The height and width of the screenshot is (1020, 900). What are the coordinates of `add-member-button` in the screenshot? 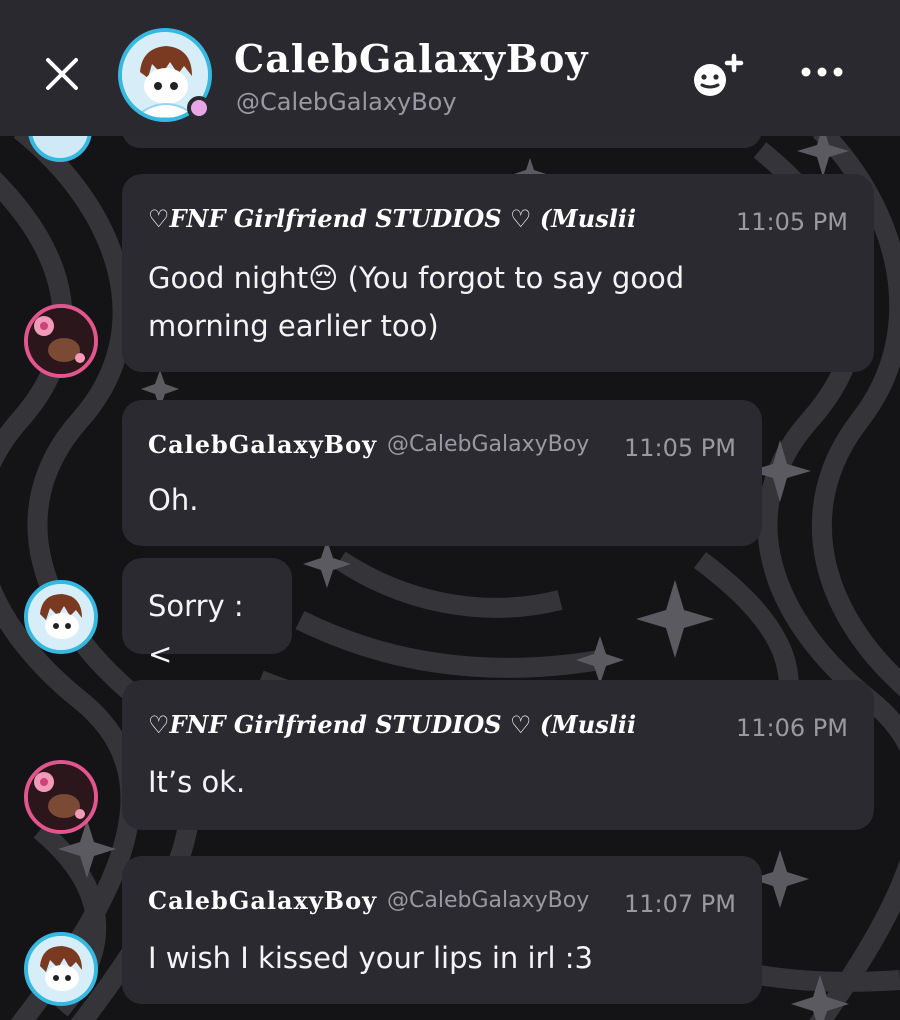 It's located at (717, 76).